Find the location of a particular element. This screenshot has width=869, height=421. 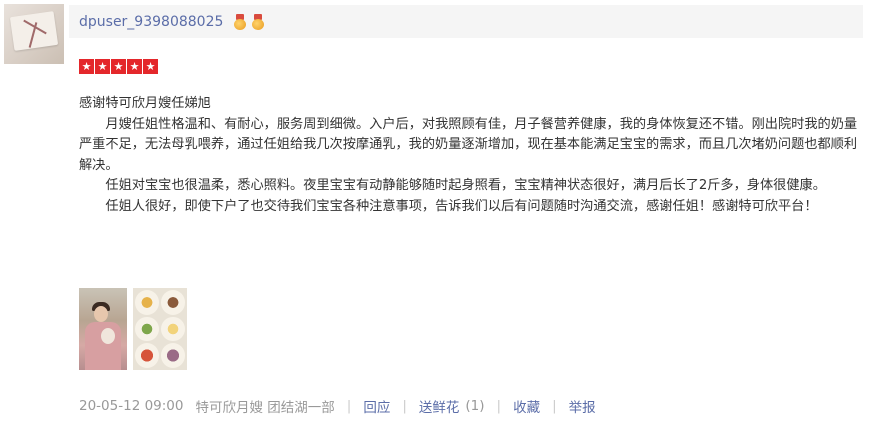

flowers-count: (1) is located at coordinates (475, 406).